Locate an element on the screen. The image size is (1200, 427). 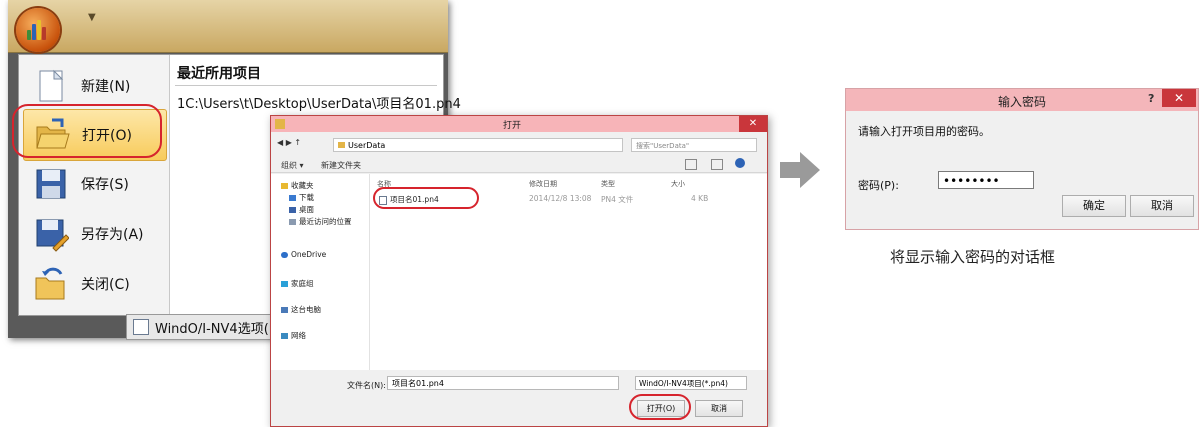
nav-downloads: 下载 is located at coordinates (301, 197).